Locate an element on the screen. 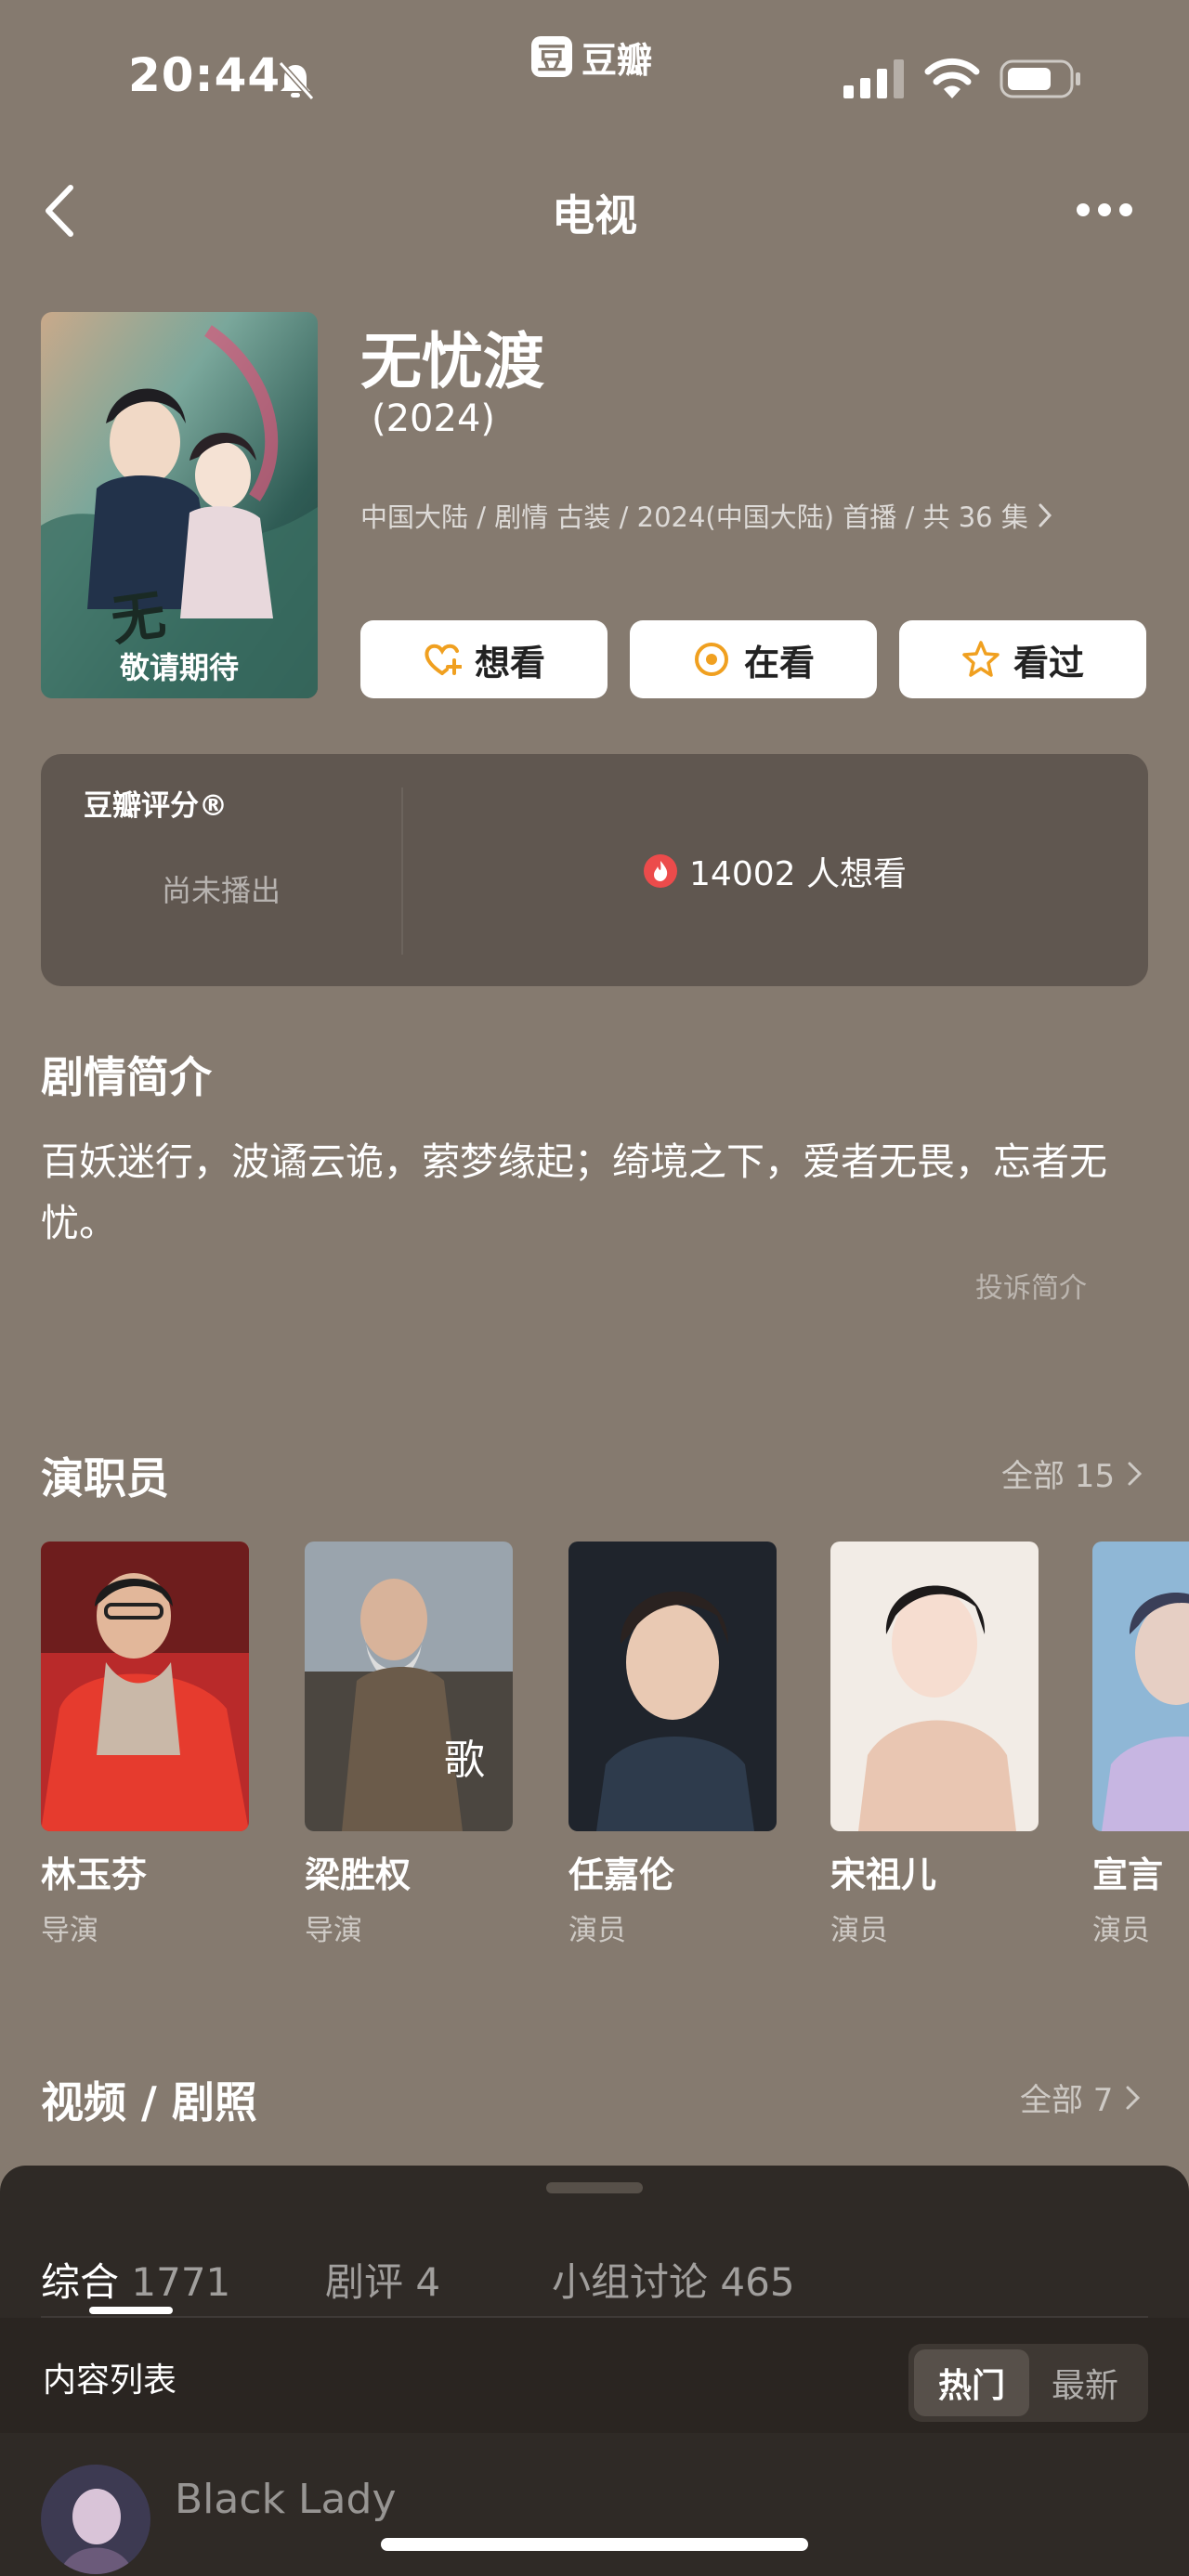  cast-card: 林玉芬 导演 is located at coordinates (145, 1745).